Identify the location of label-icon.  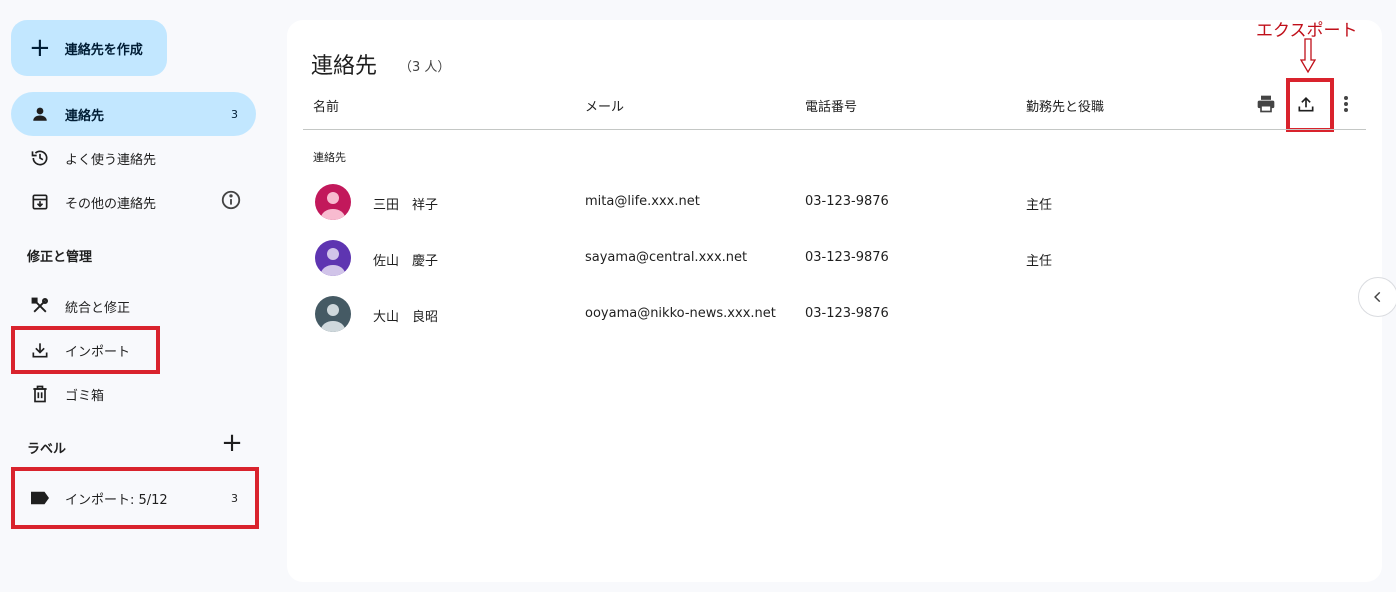
(40, 498).